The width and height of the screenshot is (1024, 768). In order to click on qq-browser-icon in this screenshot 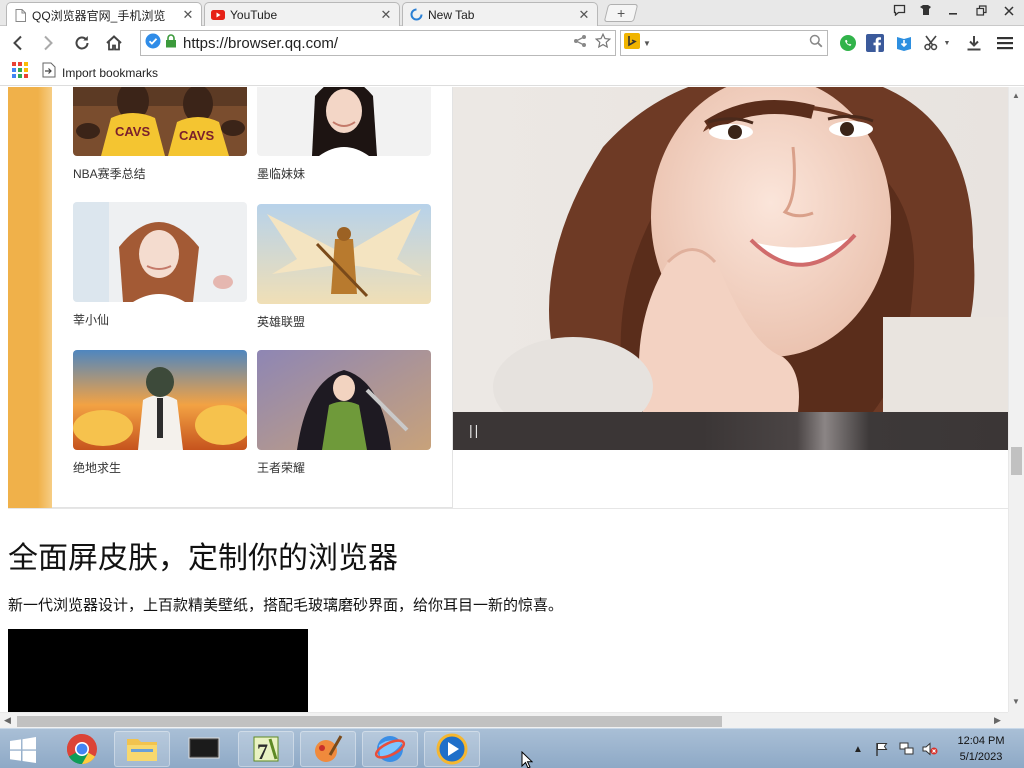, I will do `click(390, 749)`.